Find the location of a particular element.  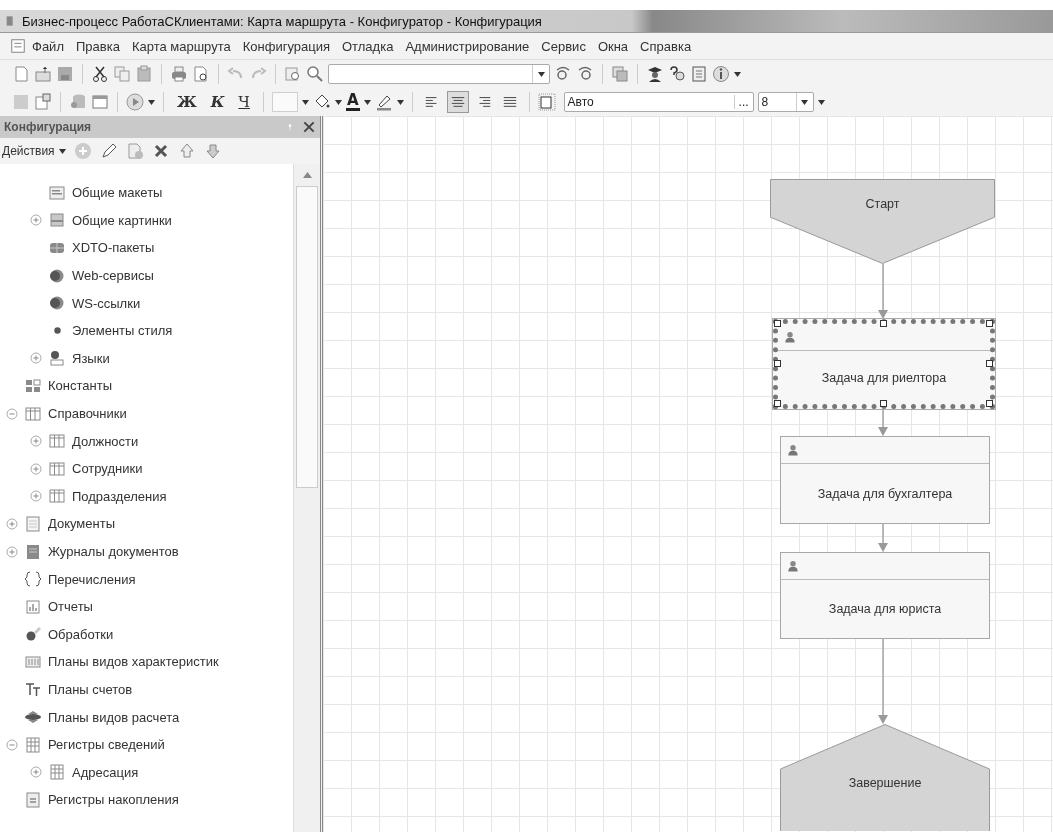

tree-item: Документы is located at coordinates (81, 524).